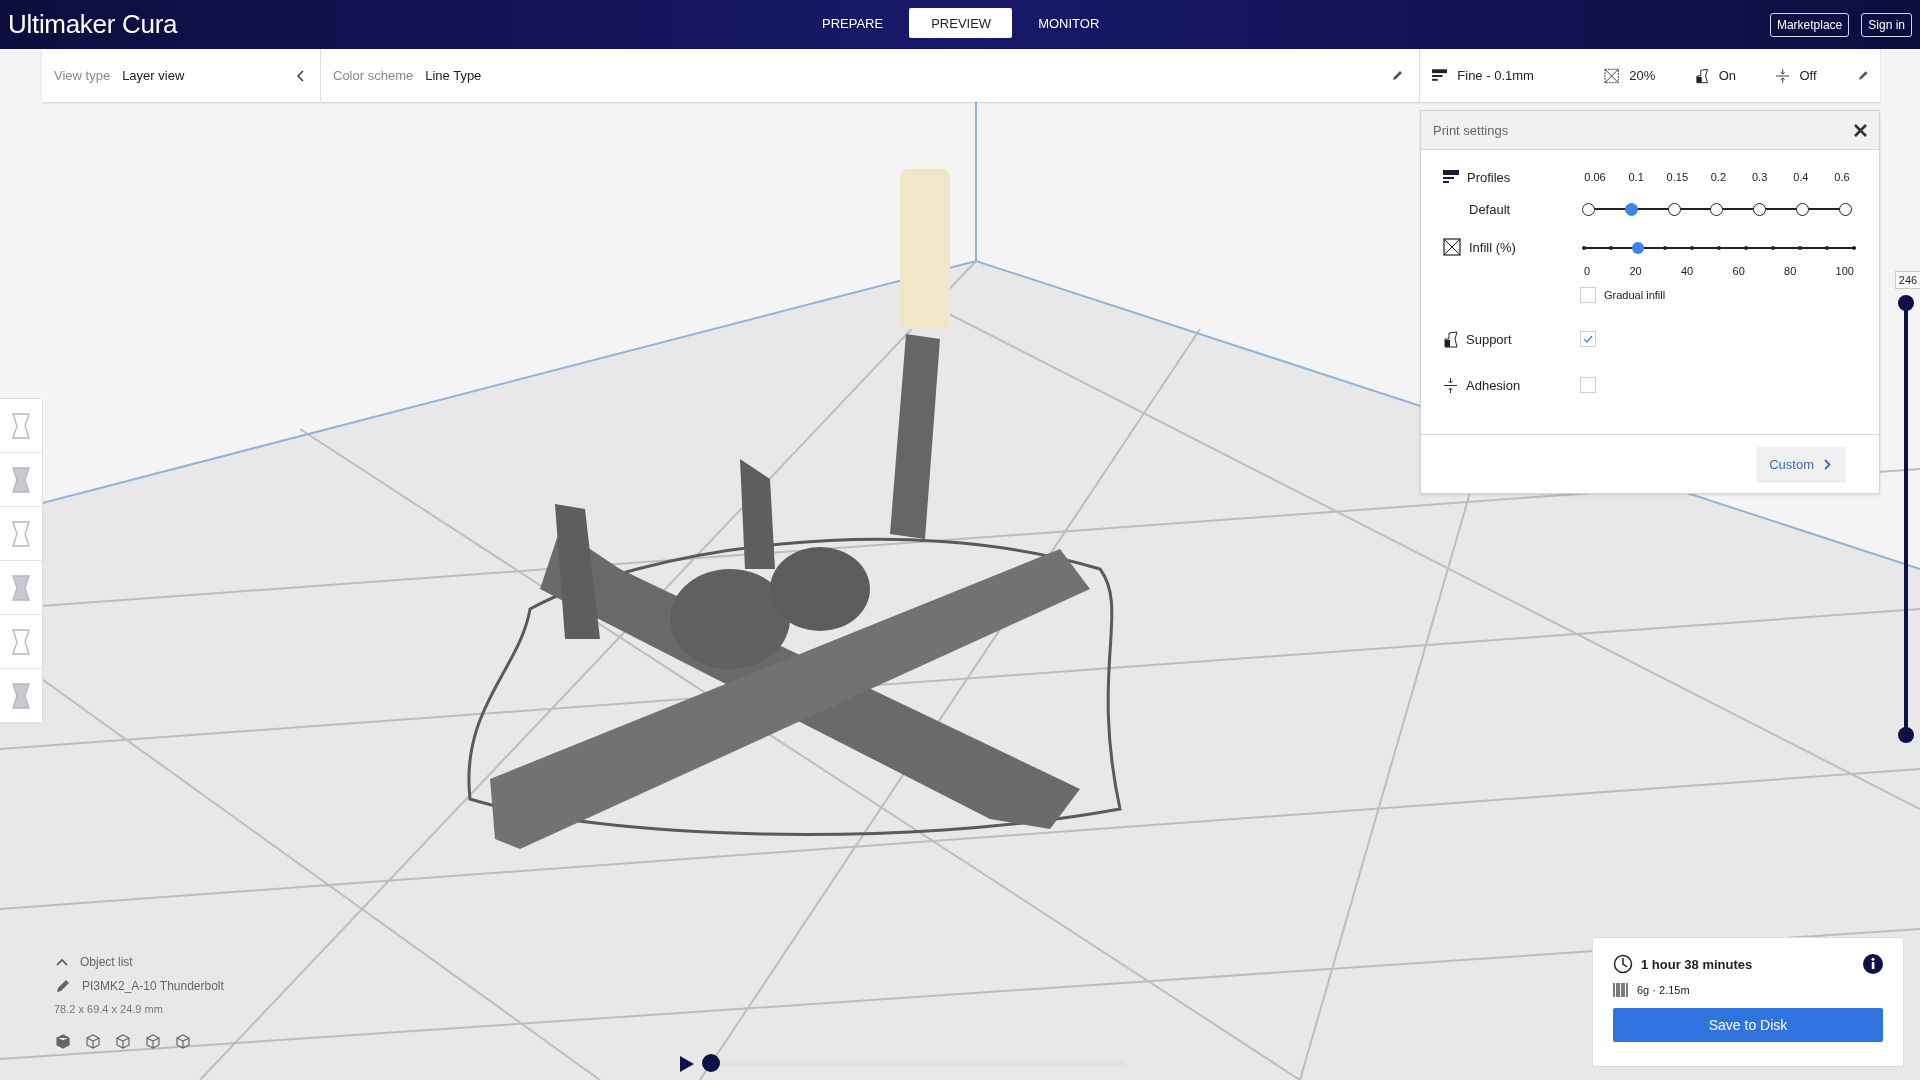 Image resolution: width=1920 pixels, height=1080 pixels. Describe the element at coordinates (153, 75) in the screenshot. I see `view-type-value: Layer view` at that location.